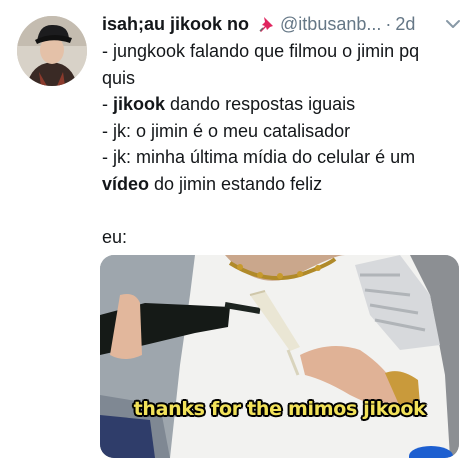 The height and width of the screenshot is (464, 474). What do you see at coordinates (139, 104) in the screenshot?
I see `bold-word: jikook` at bounding box center [139, 104].